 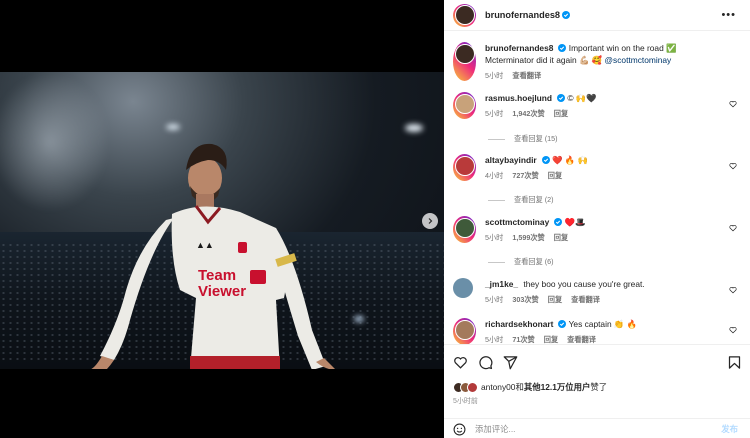 What do you see at coordinates (638, 60) in the screenshot?
I see `caption-mention: @scottmctominay` at bounding box center [638, 60].